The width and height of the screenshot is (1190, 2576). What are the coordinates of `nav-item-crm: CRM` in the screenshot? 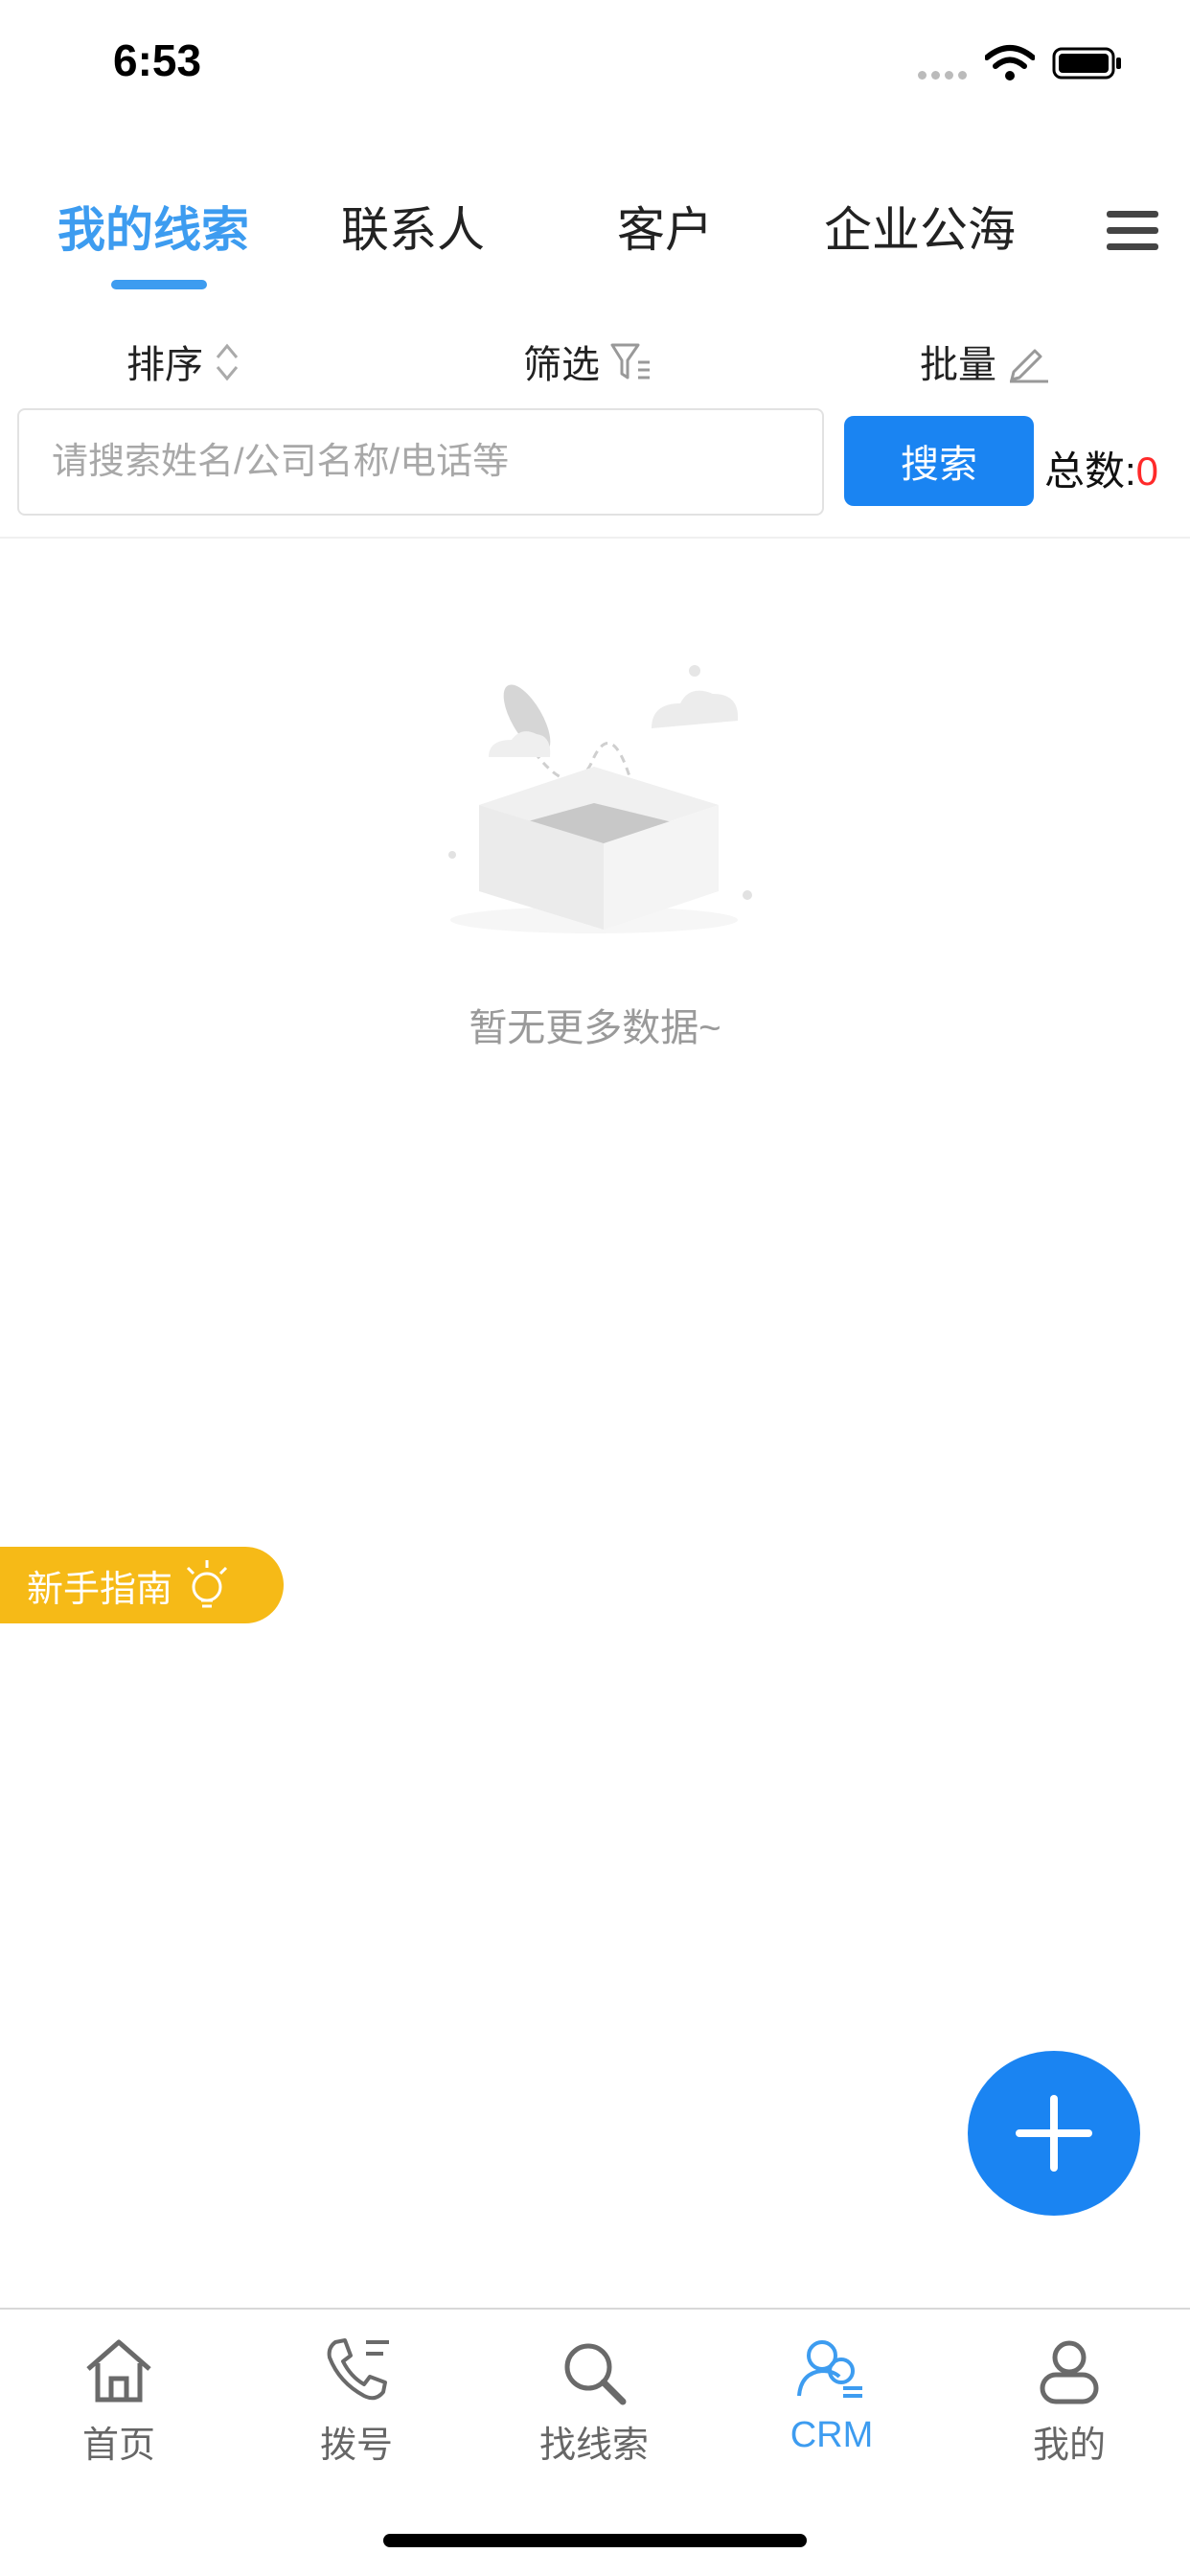 It's located at (832, 2394).